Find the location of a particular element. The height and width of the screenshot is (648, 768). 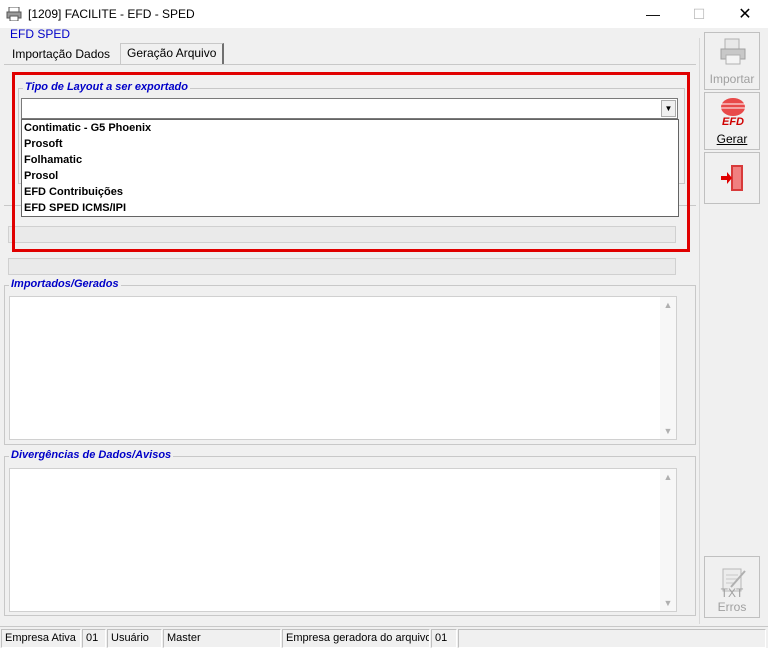

tab-importacao-dados: Importação Dados is located at coordinates (61, 55).